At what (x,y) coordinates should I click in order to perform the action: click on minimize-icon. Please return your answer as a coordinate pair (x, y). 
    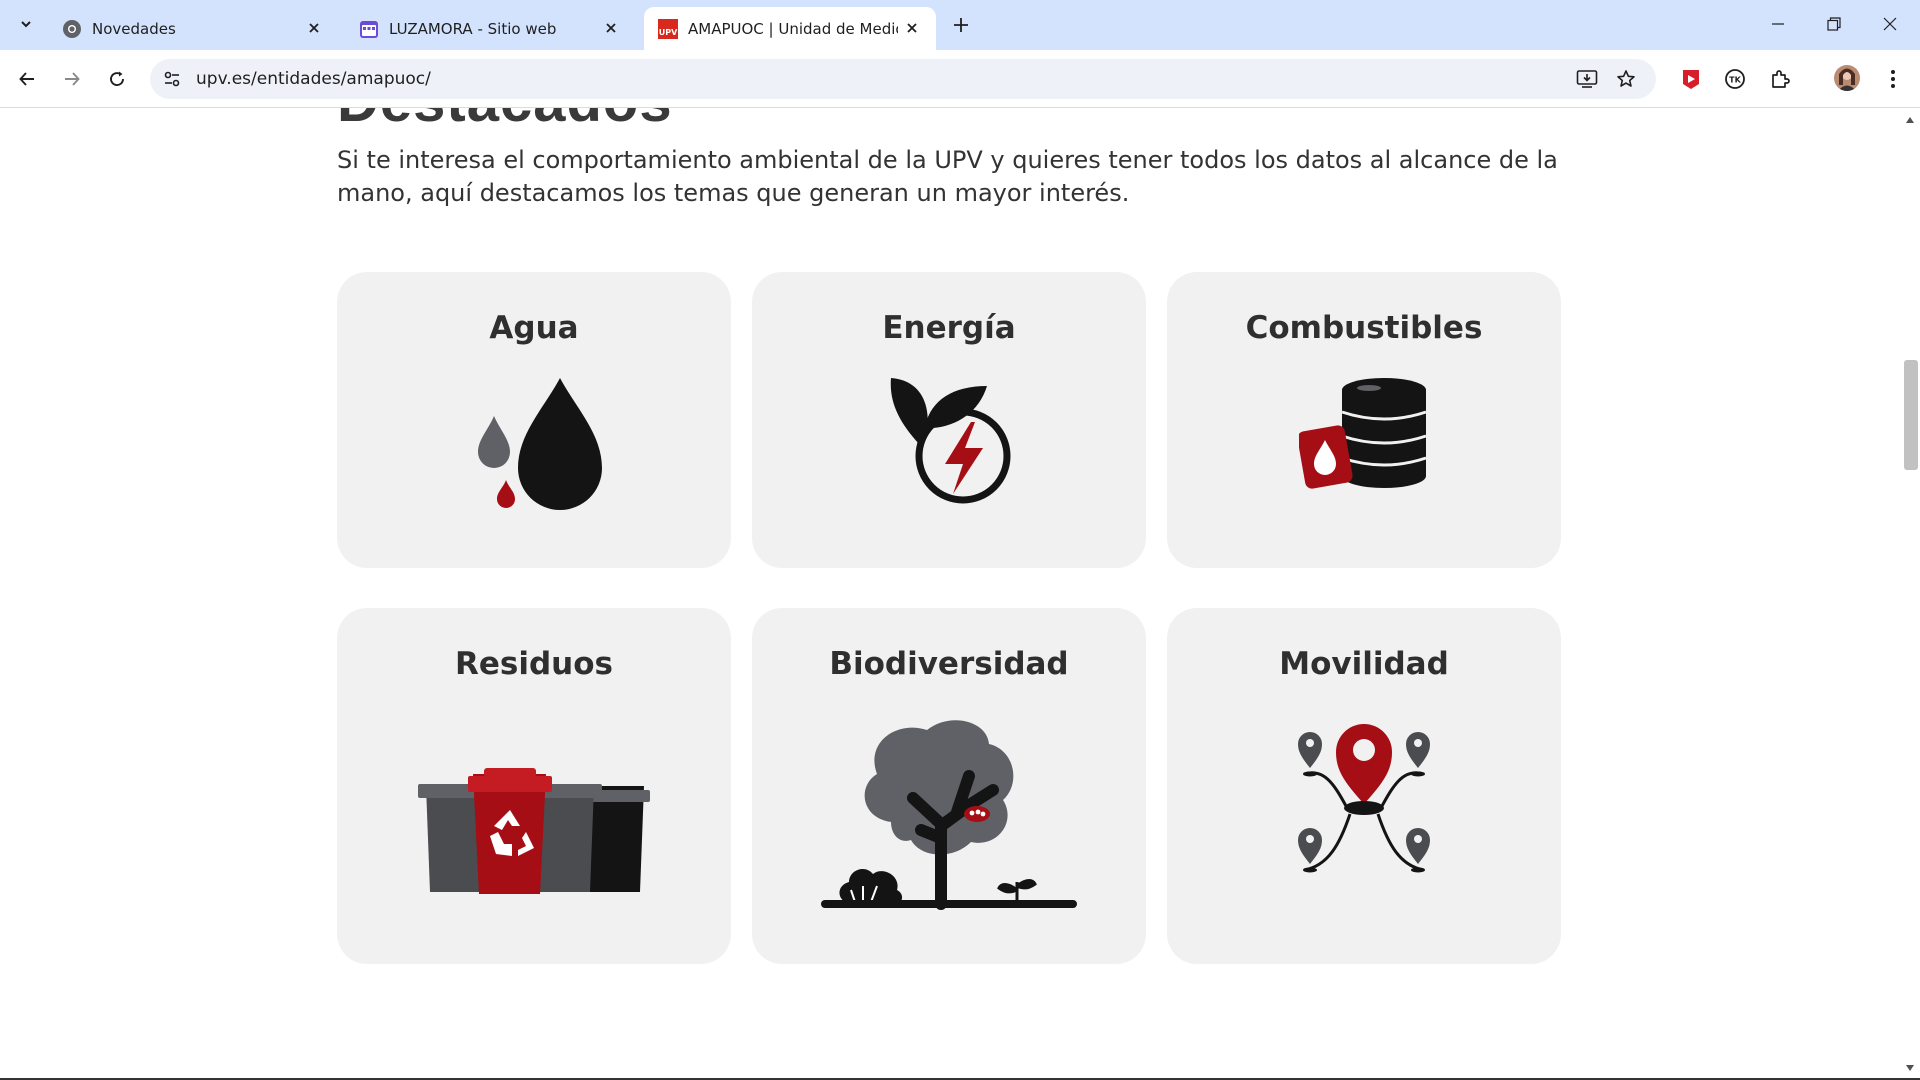
    Looking at the image, I should click on (1778, 24).